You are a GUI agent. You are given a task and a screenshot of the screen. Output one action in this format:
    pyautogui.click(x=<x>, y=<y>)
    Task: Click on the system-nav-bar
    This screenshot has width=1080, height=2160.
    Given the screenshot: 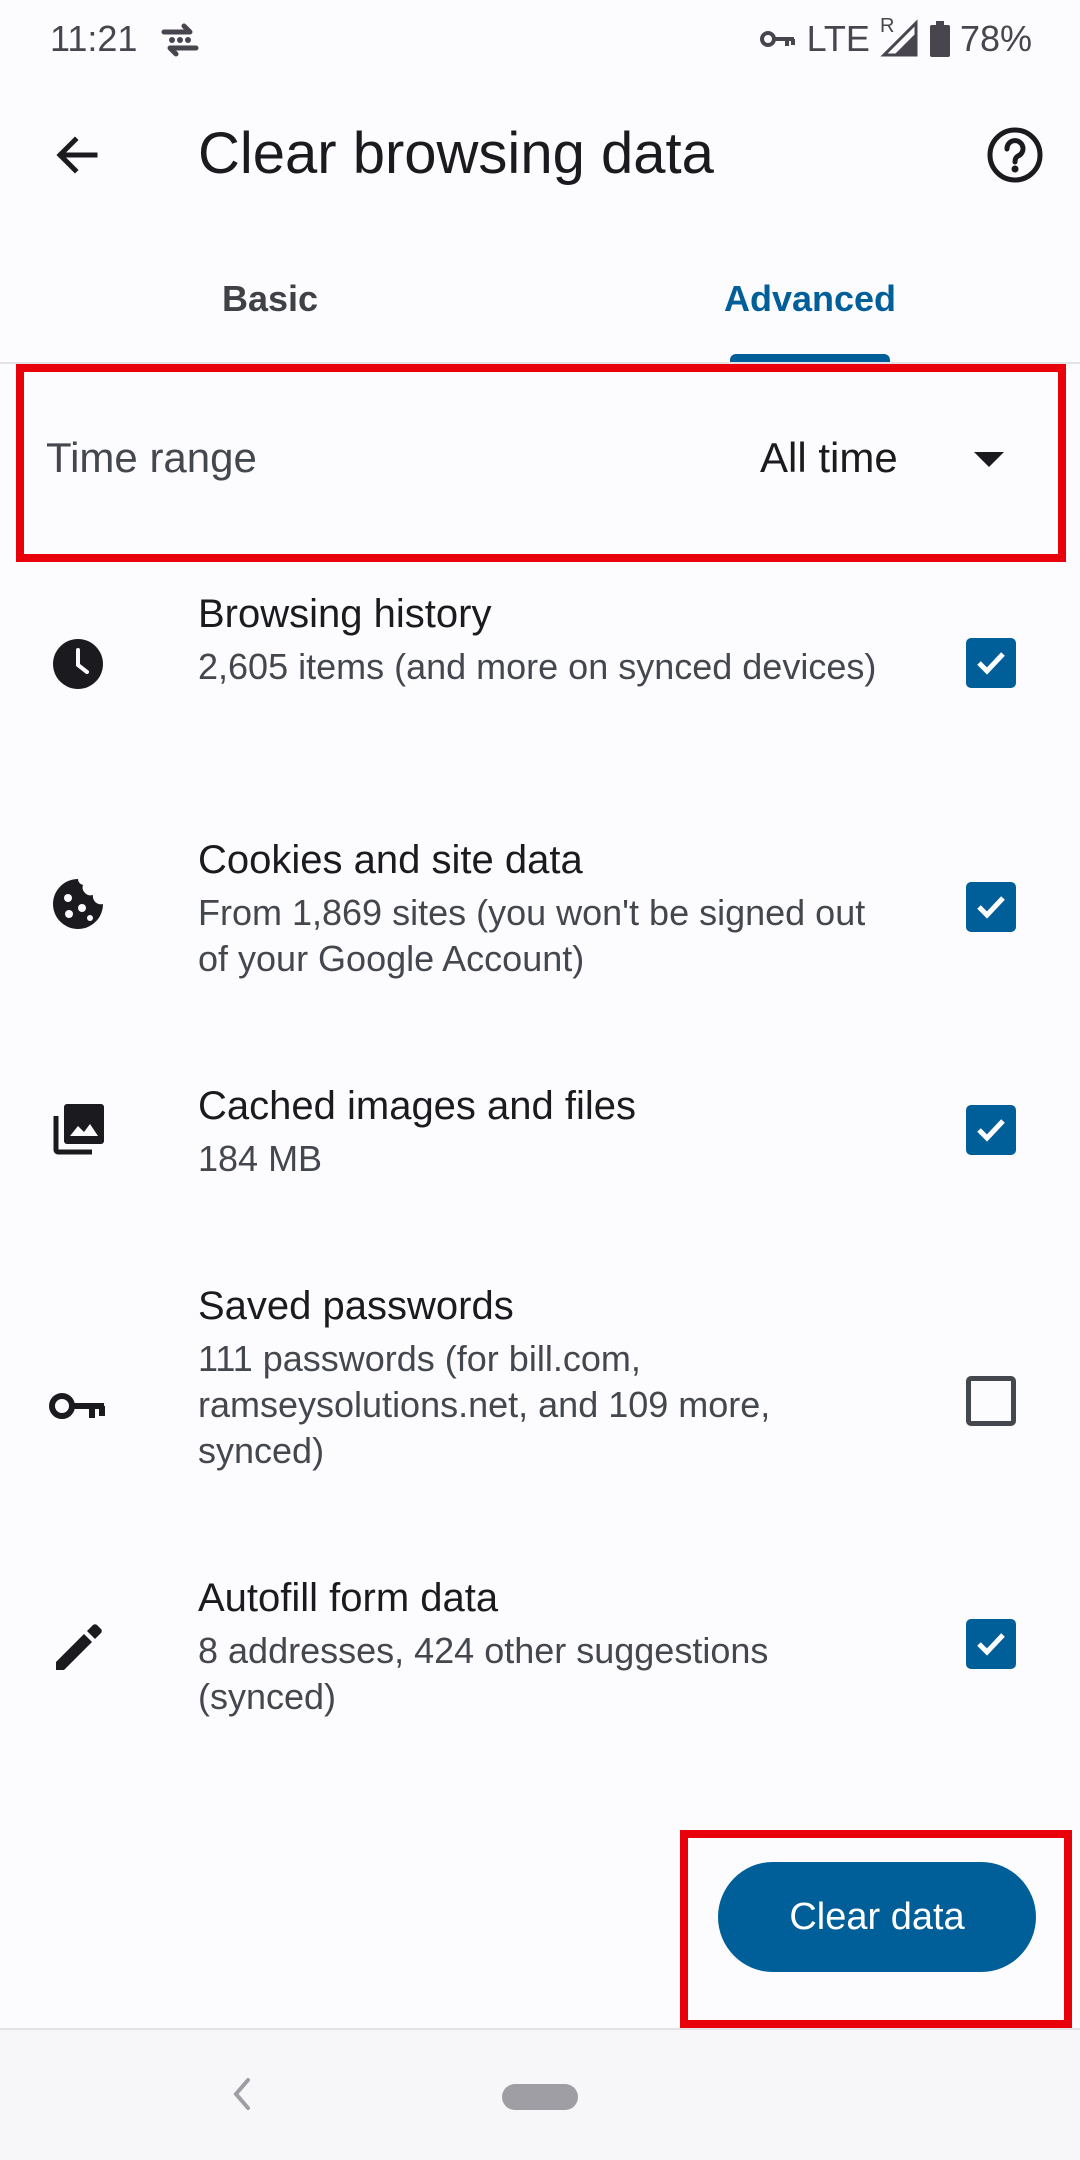 What is the action you would take?
    pyautogui.click(x=540, y=2095)
    